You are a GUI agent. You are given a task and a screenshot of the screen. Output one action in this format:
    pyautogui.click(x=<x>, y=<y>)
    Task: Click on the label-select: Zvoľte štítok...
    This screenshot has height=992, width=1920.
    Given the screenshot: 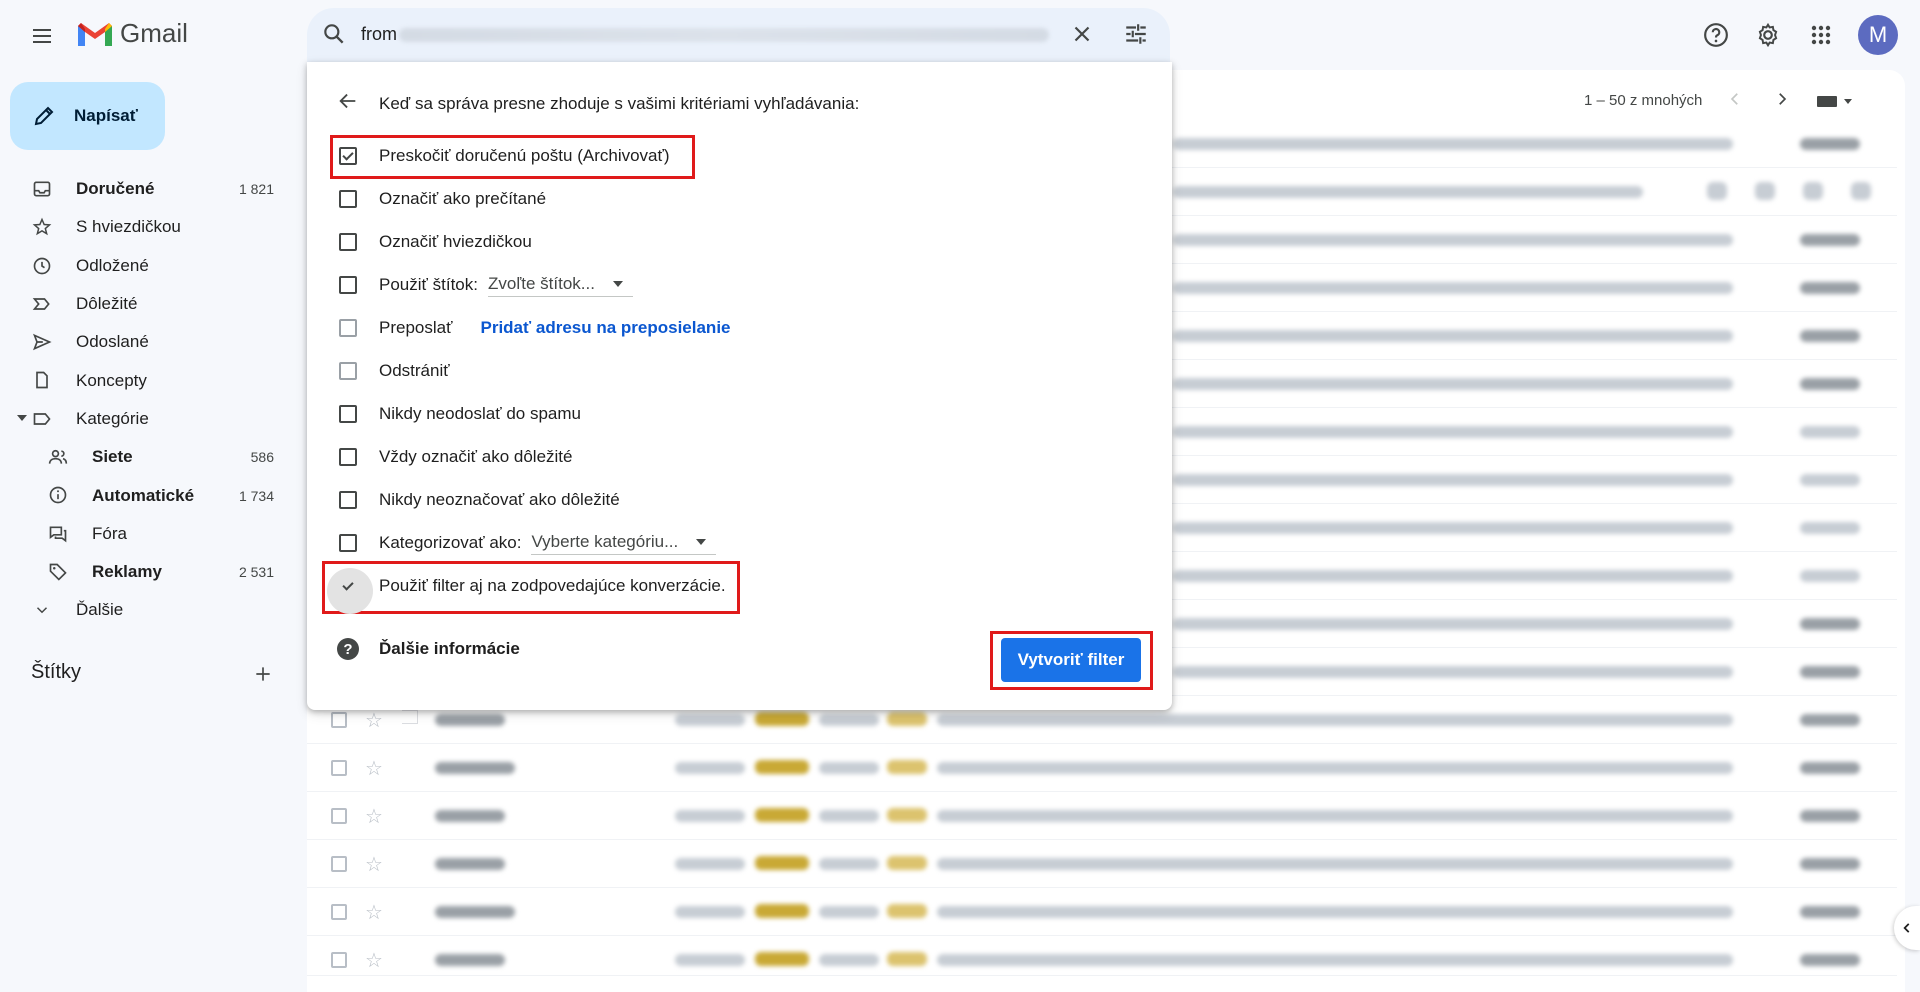 What is the action you would take?
    pyautogui.click(x=560, y=285)
    